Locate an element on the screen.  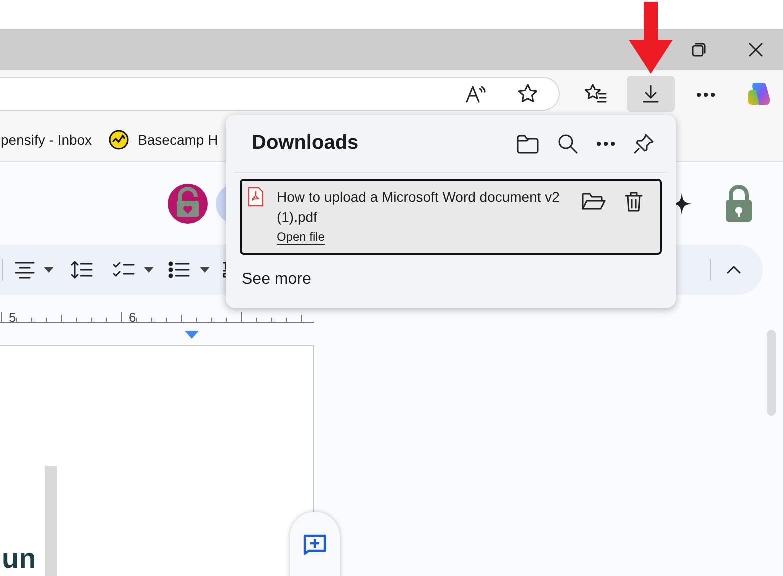
ruler-number: 6 is located at coordinates (132, 317).